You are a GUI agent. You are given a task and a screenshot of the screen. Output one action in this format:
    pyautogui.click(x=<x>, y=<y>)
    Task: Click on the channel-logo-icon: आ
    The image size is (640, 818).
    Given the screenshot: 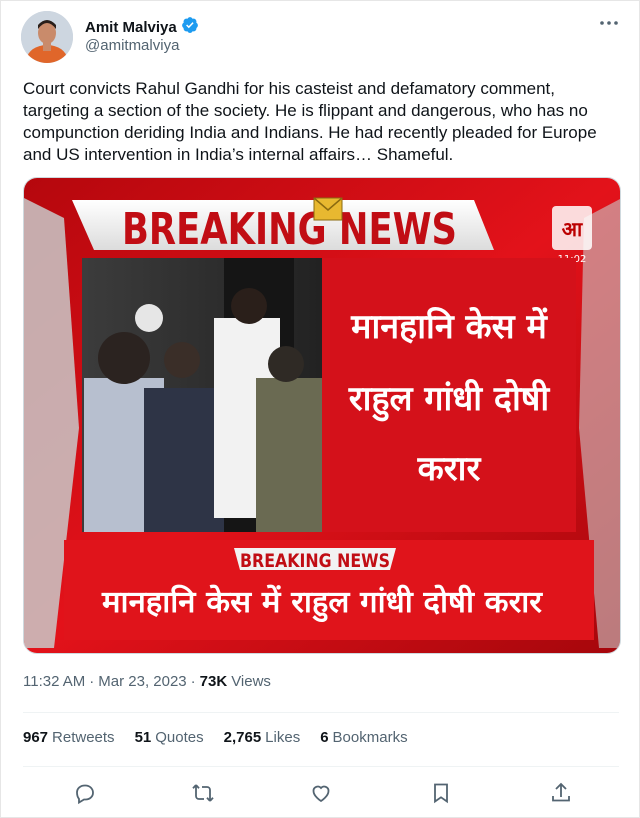 What is the action you would take?
    pyautogui.click(x=572, y=228)
    